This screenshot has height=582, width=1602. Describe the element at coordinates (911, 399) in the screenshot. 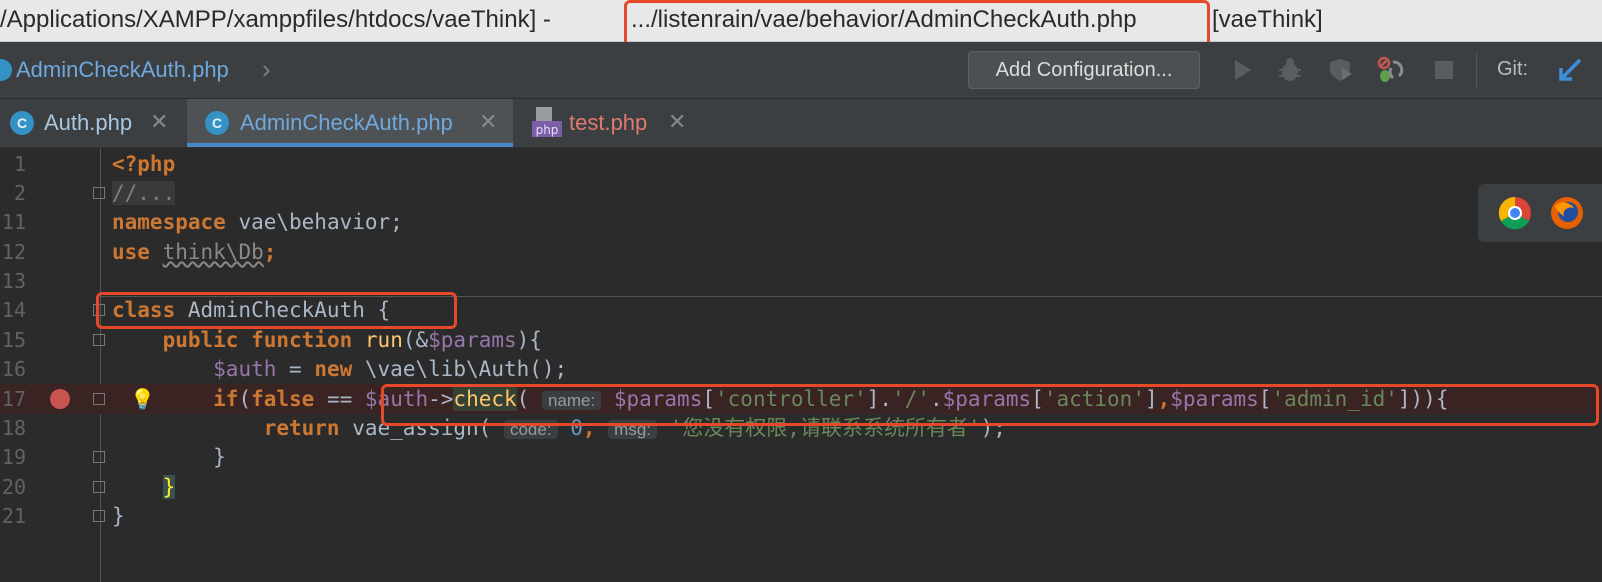

I see `string-literal: '/'` at that location.